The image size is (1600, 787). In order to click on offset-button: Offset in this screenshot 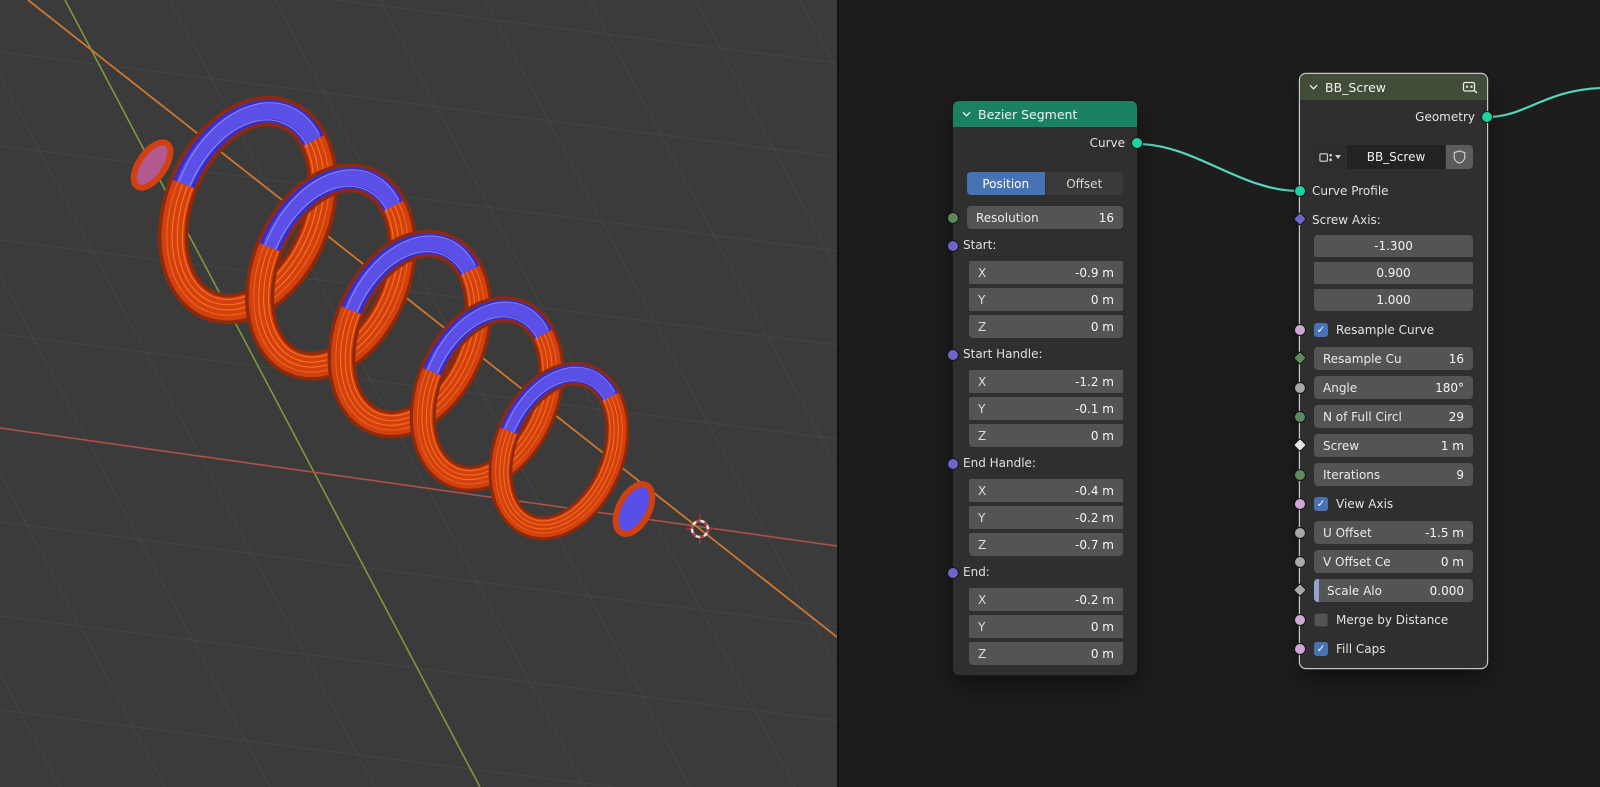, I will do `click(1084, 183)`.